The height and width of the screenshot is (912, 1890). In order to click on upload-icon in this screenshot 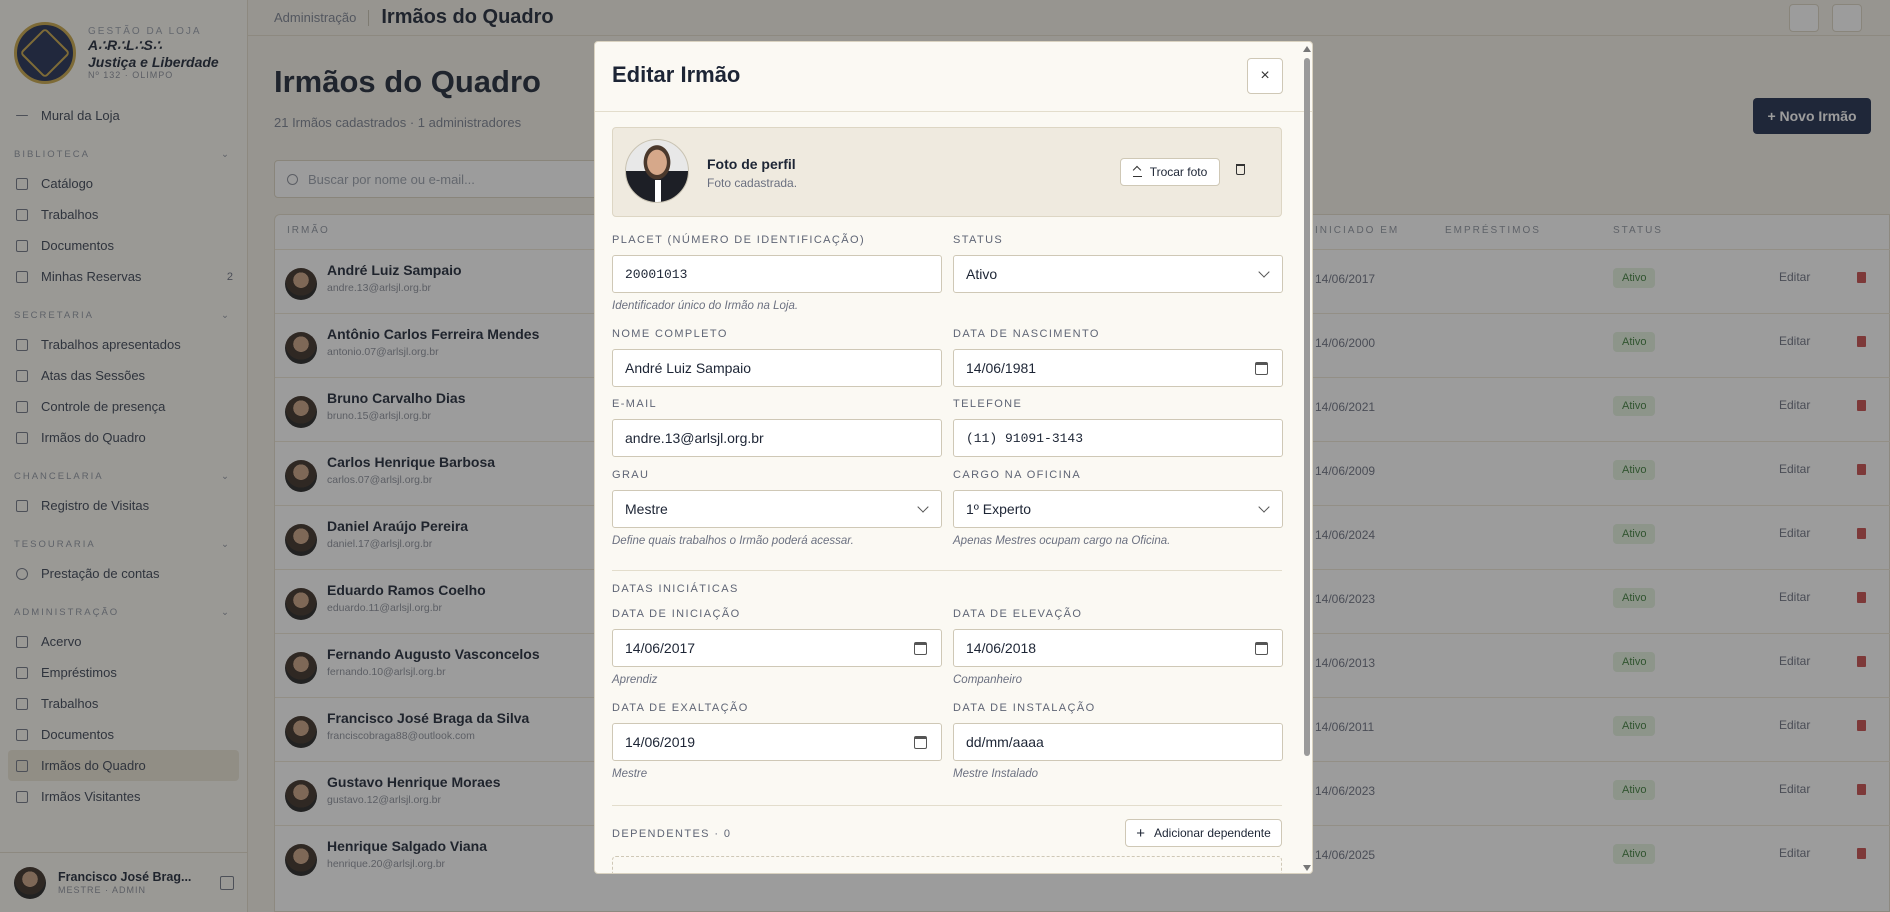, I will do `click(1137, 172)`.